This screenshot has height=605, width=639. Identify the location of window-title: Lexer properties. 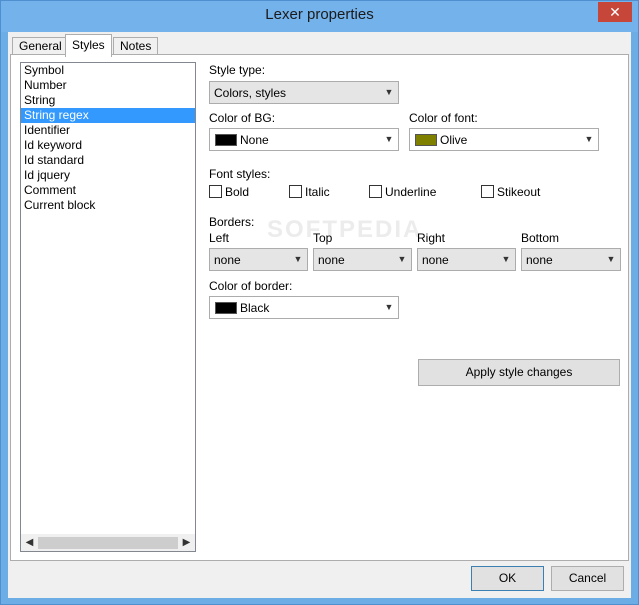
(319, 14).